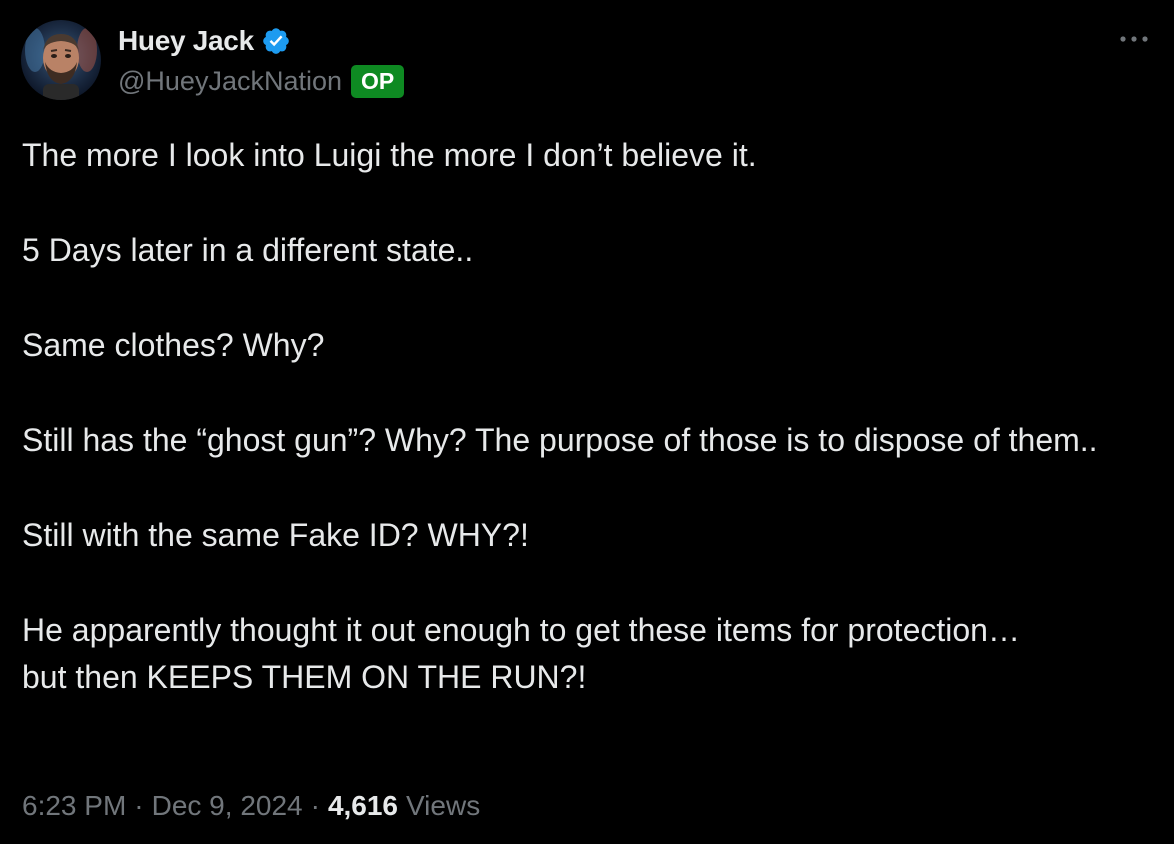 Image resolution: width=1174 pixels, height=844 pixels. Describe the element at coordinates (248, 250) in the screenshot. I see `tweet-paragraph: 5 Days later in a different state..` at that location.